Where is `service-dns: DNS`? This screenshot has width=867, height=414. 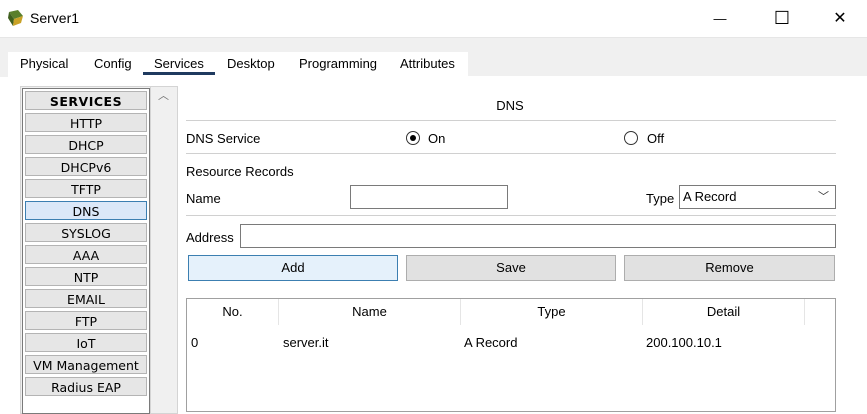 service-dns: DNS is located at coordinates (86, 210).